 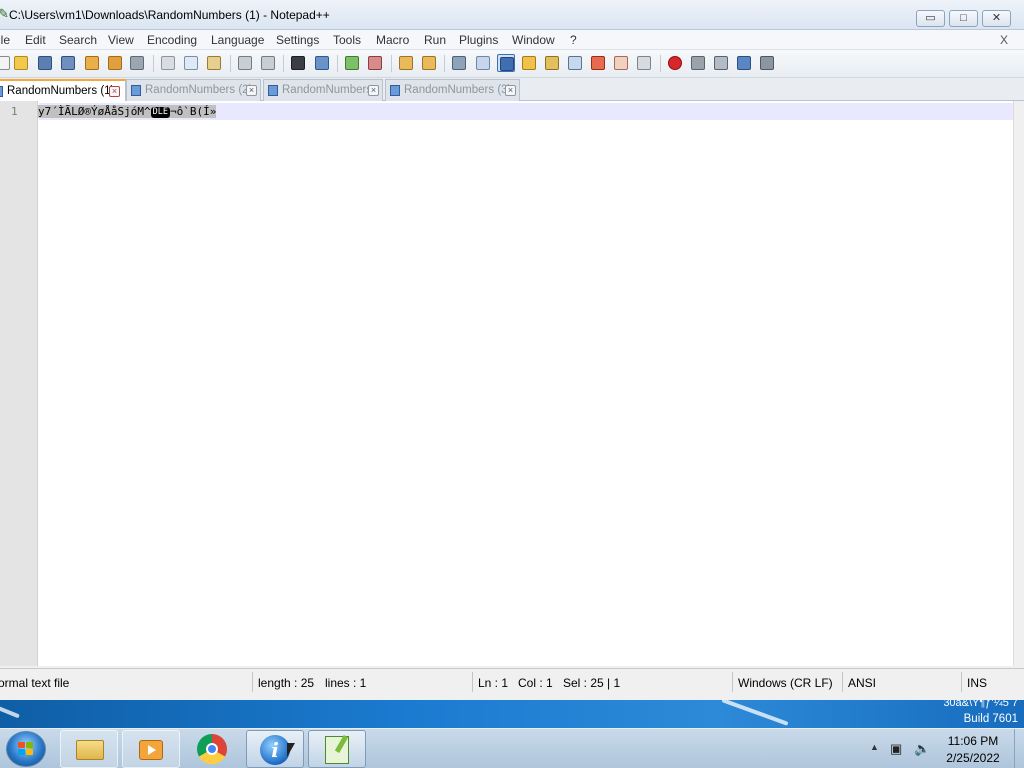 What do you see at coordinates (68, 63) in the screenshot?
I see `save-all-icon` at bounding box center [68, 63].